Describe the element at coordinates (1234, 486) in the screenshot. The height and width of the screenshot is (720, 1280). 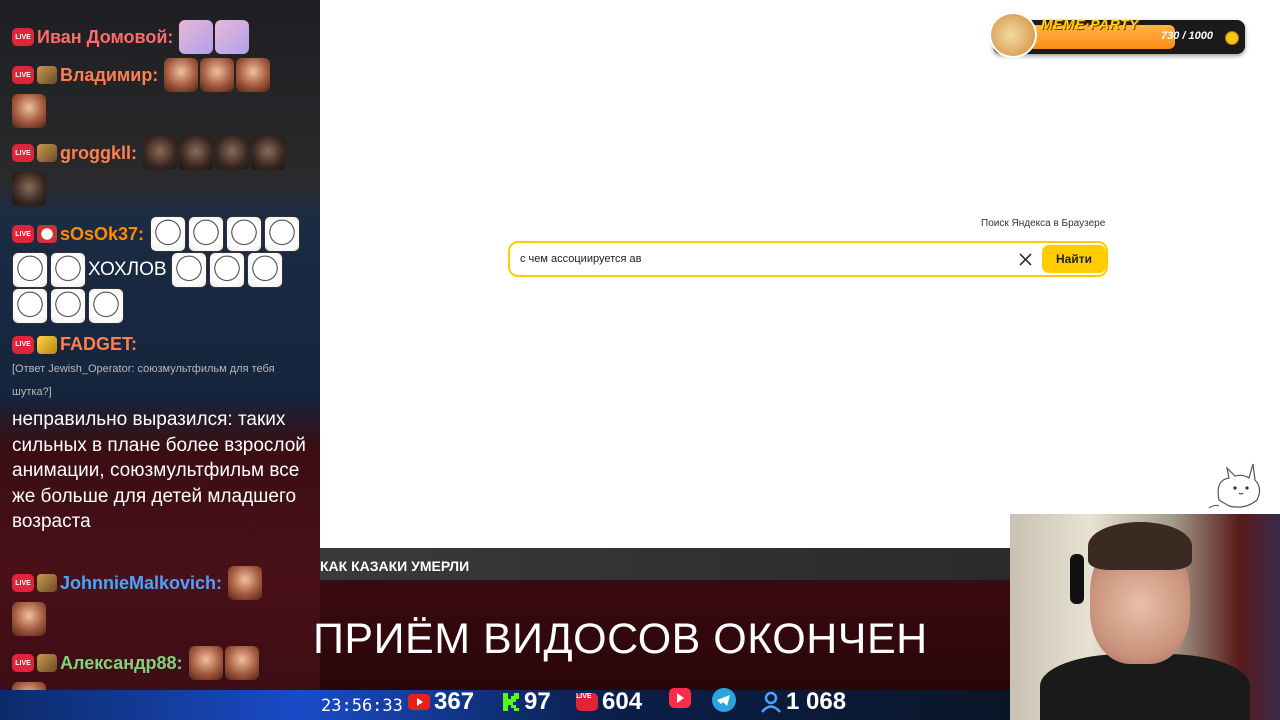
I see `cat-doodle-icon` at that location.